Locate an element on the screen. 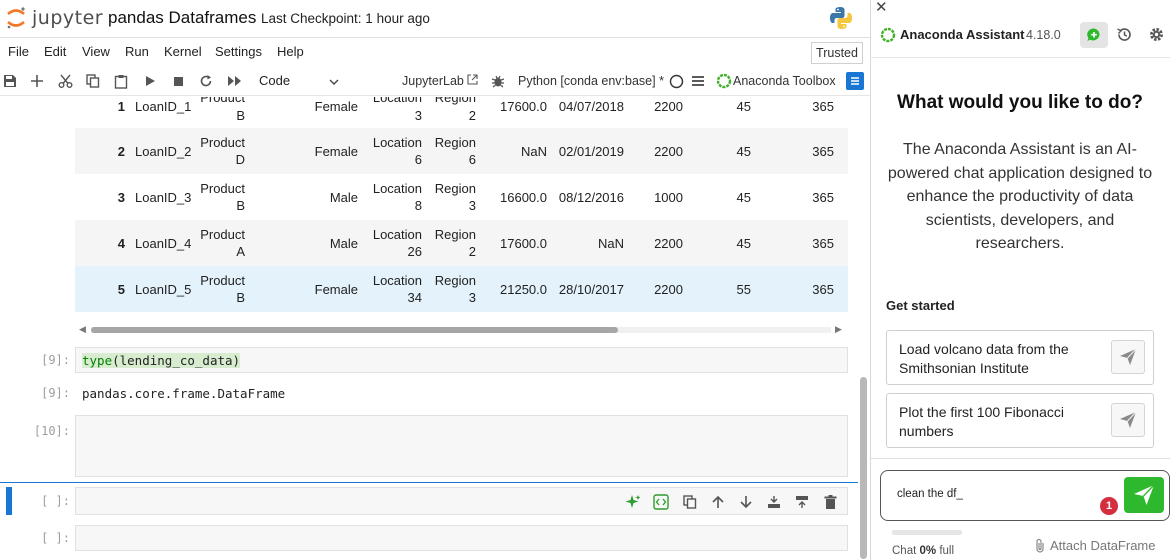 Image resolution: width=1170 pixels, height=560 pixels. notebook-vertical-scrollbar is located at coordinates (863, 328).